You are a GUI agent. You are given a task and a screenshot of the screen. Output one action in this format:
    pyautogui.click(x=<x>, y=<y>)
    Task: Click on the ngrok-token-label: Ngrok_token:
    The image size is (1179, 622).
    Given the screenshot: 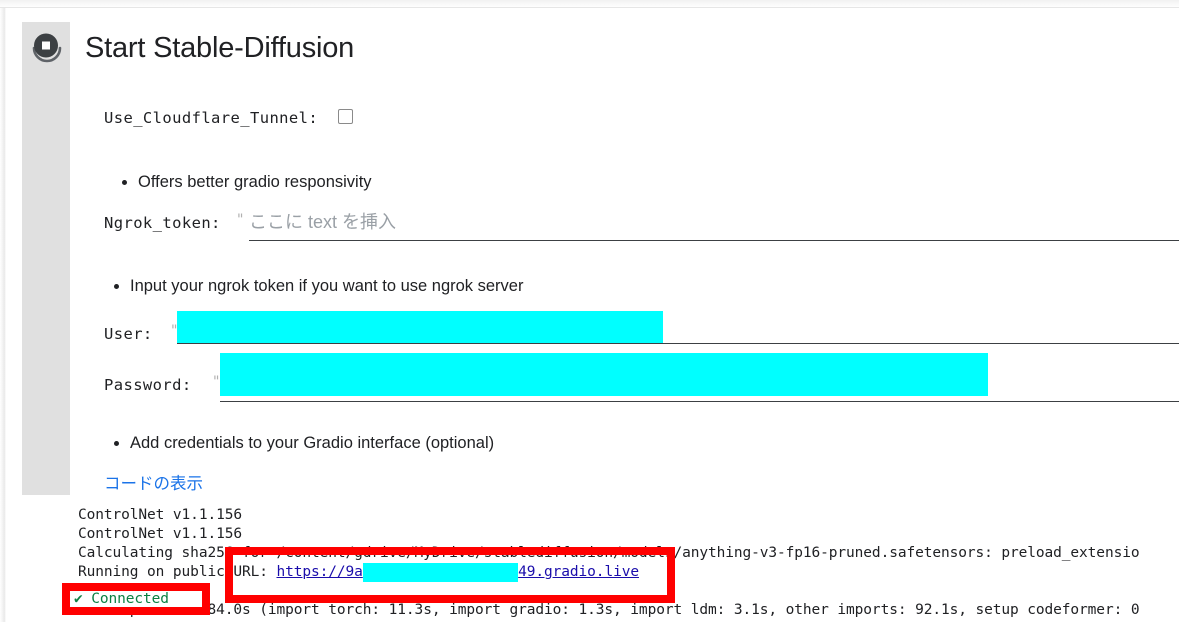 What is the action you would take?
    pyautogui.click(x=162, y=223)
    